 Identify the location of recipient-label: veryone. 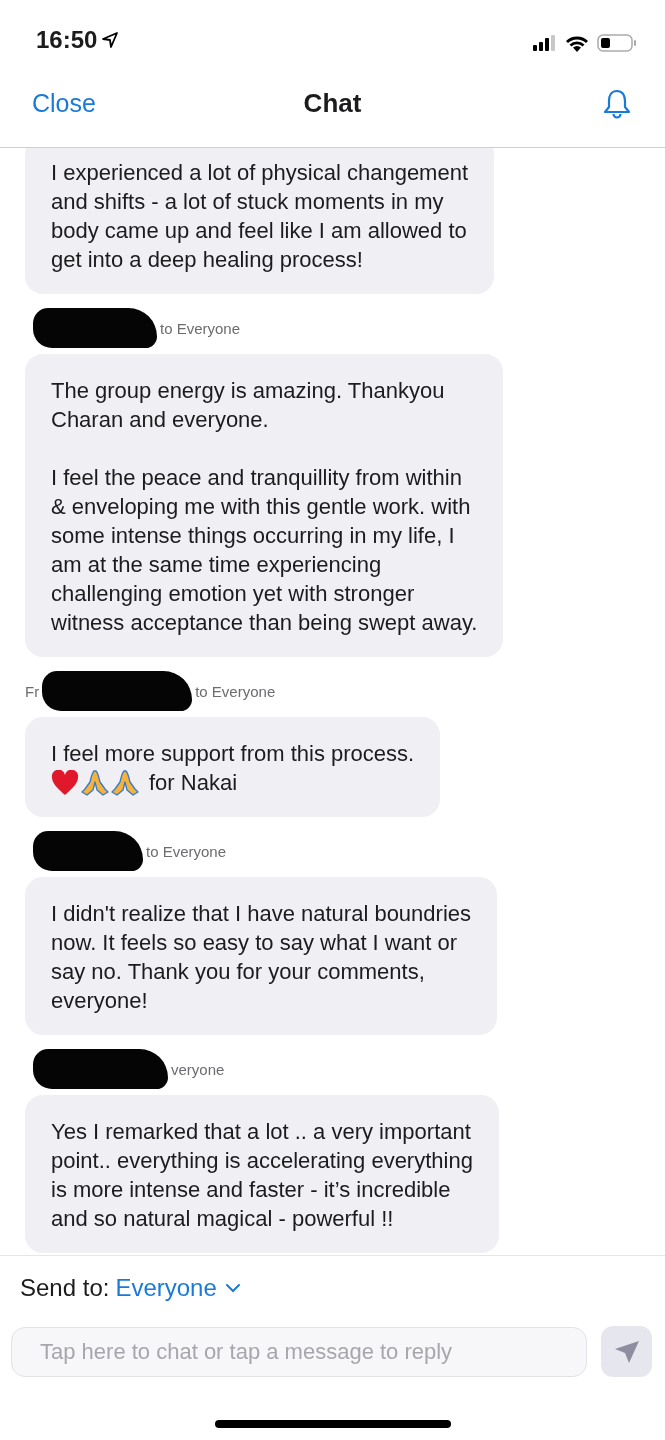
(198, 1069).